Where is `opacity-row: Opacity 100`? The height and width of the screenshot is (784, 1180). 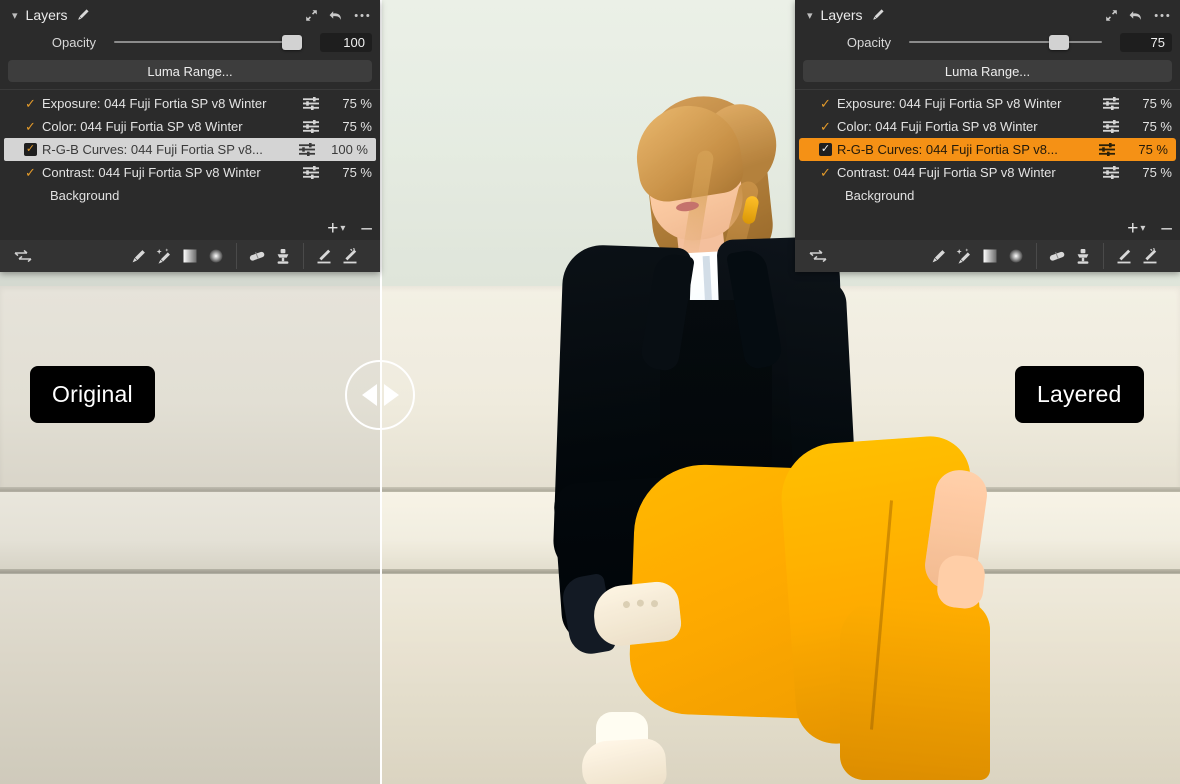 opacity-row: Opacity 100 is located at coordinates (190, 42).